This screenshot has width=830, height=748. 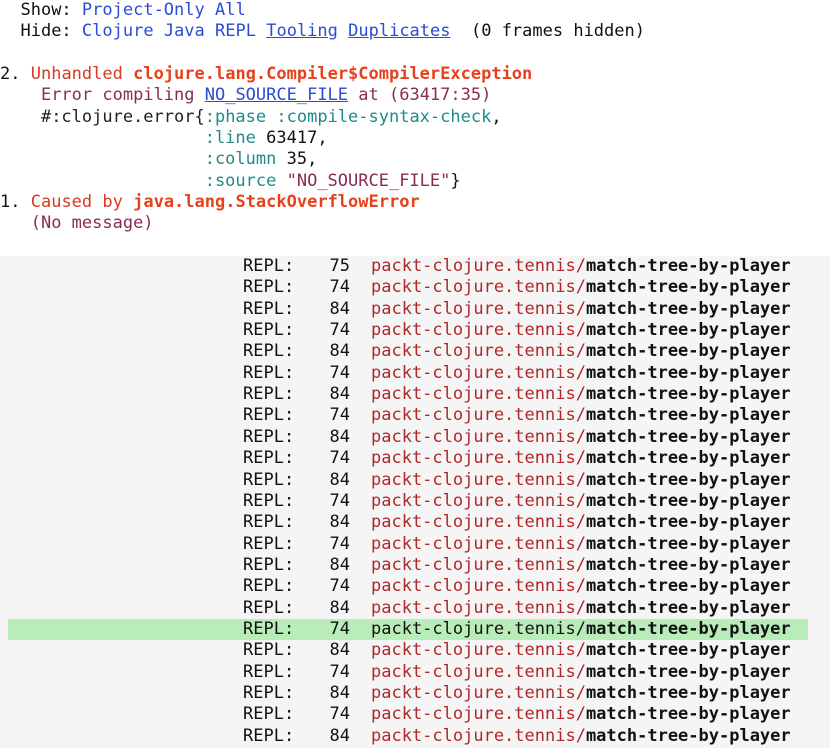 I want to click on message-text: (No message), so click(x=92, y=223).